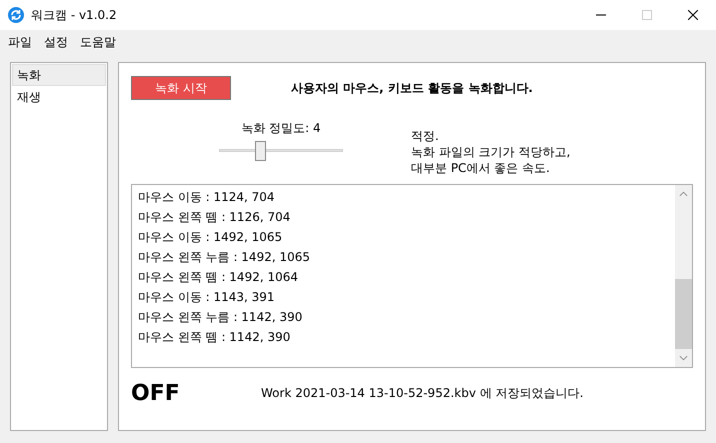  Describe the element at coordinates (225, 257) in the screenshot. I see `log-entry: 마우스 왼쪽 누름 : 1492, 1065` at that location.